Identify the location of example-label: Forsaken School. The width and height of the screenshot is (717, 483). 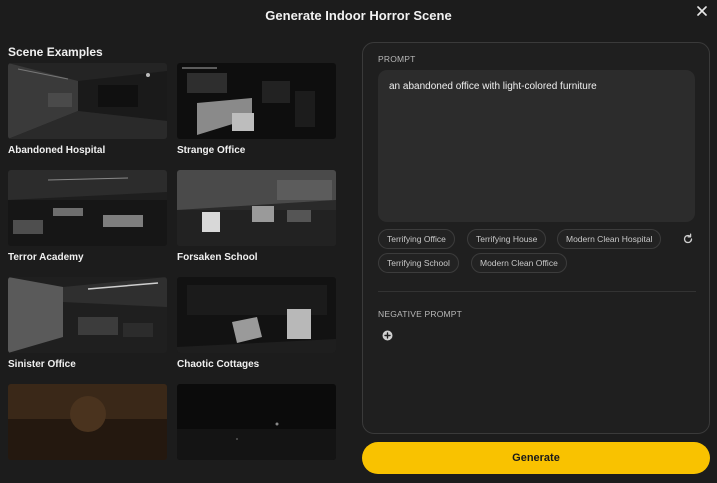
(217, 257).